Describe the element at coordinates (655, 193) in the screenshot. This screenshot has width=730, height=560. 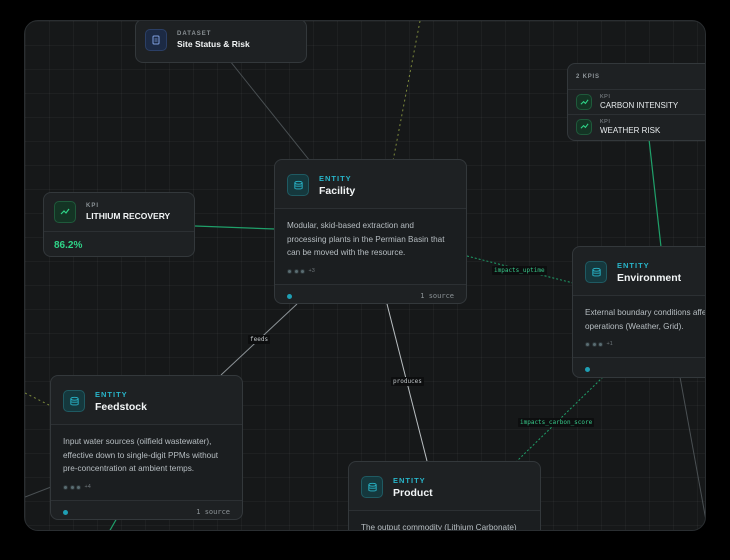
I see `edge-kpigroup-environment` at that location.